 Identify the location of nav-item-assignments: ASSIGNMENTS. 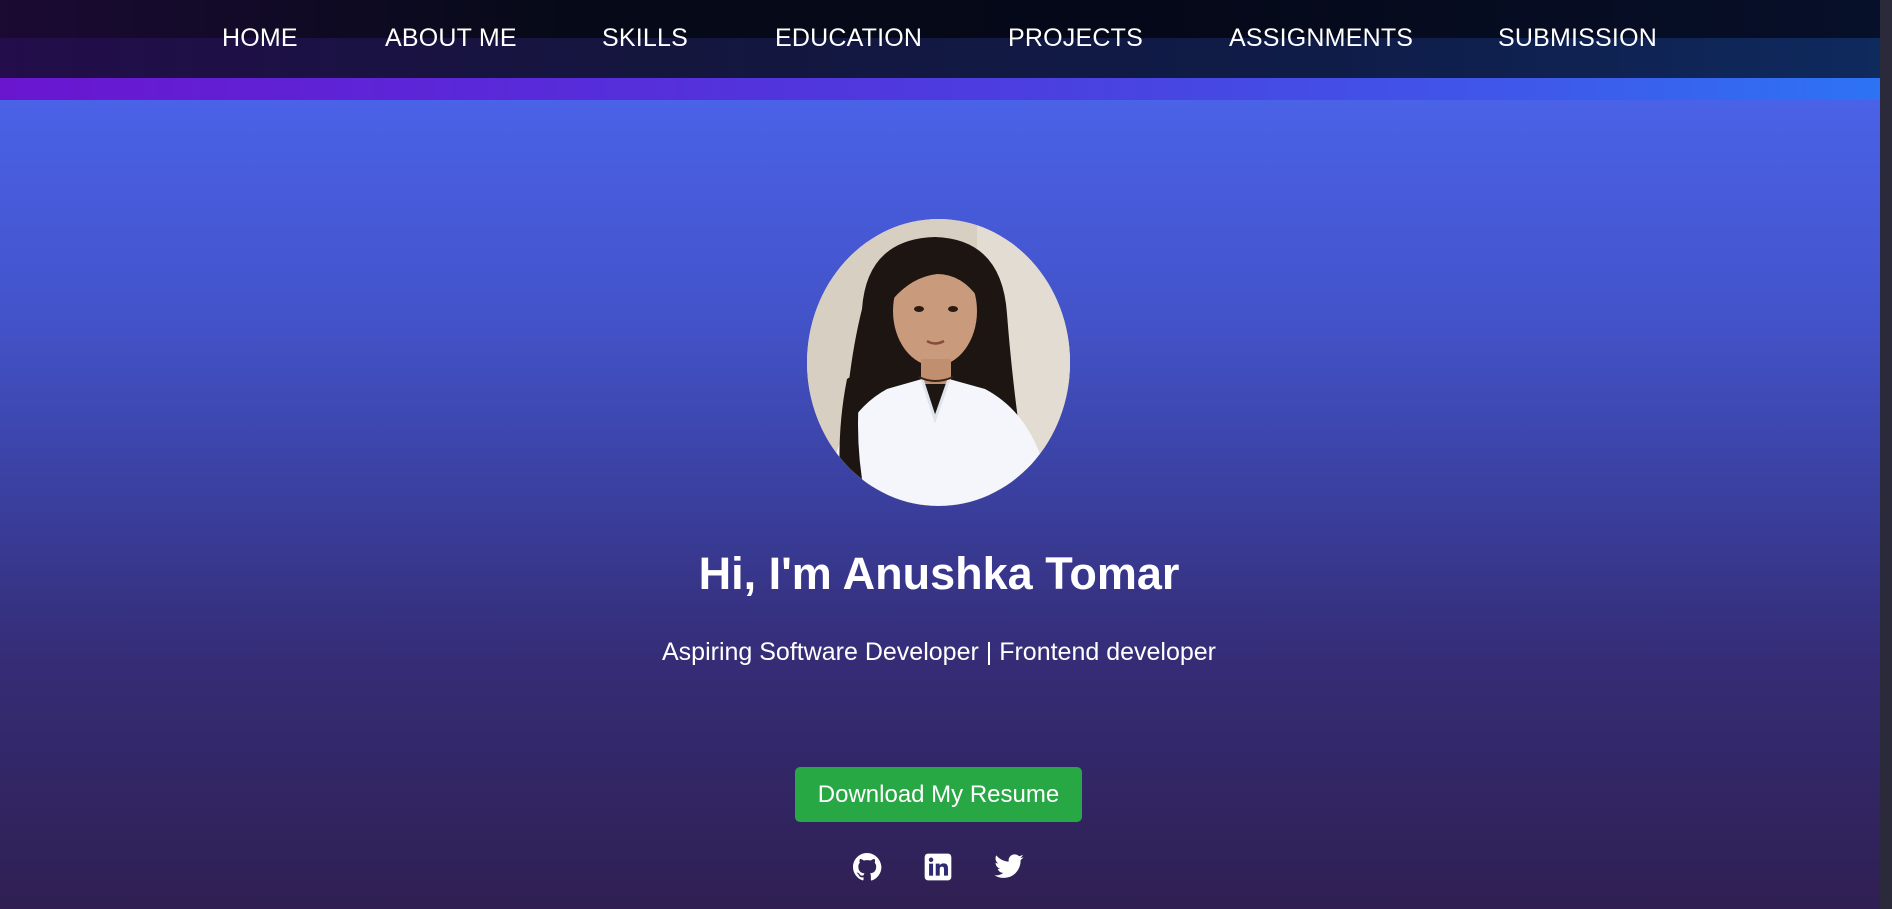
(1321, 38).